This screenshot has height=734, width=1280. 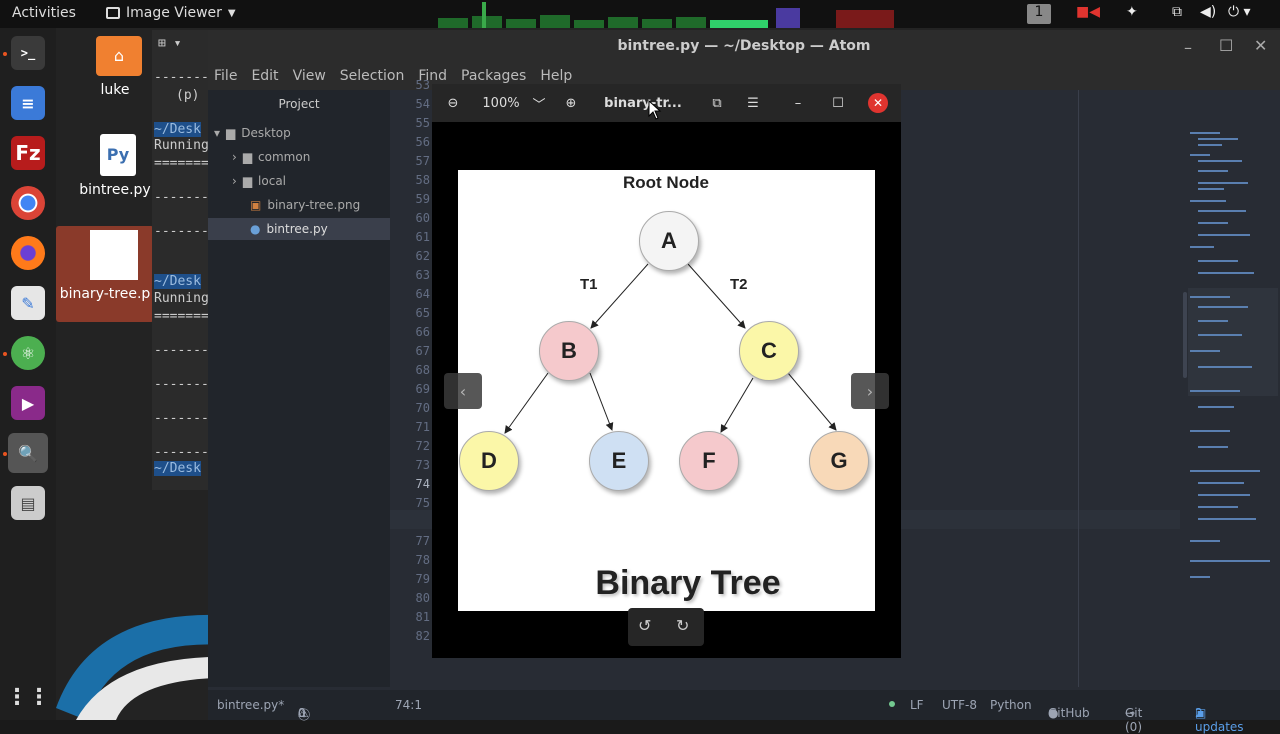 I want to click on line-number: 73, so click(x=422, y=465).